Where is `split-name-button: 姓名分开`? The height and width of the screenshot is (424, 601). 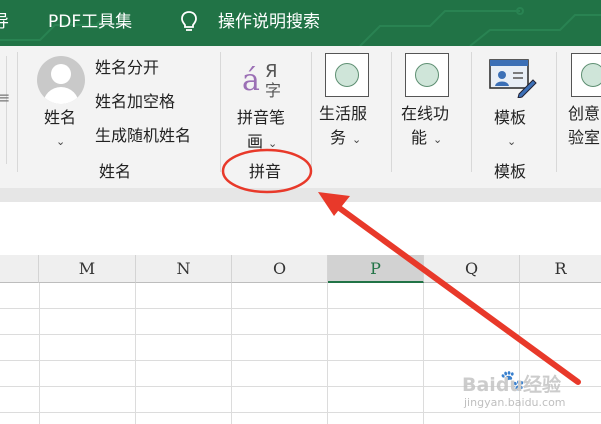 split-name-button: 姓名分开 is located at coordinates (127, 68).